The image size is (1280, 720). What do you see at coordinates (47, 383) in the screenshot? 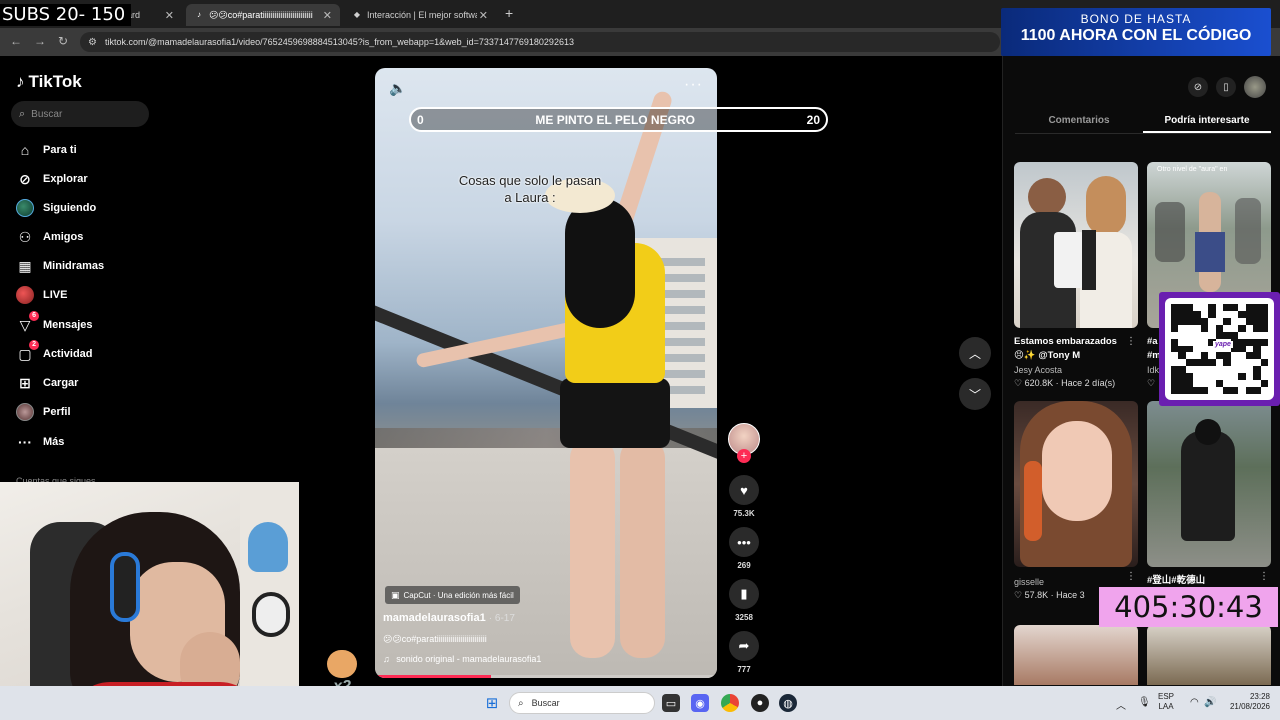
I see `sidebar-item-cargar: ⊞ Cargar` at bounding box center [47, 383].